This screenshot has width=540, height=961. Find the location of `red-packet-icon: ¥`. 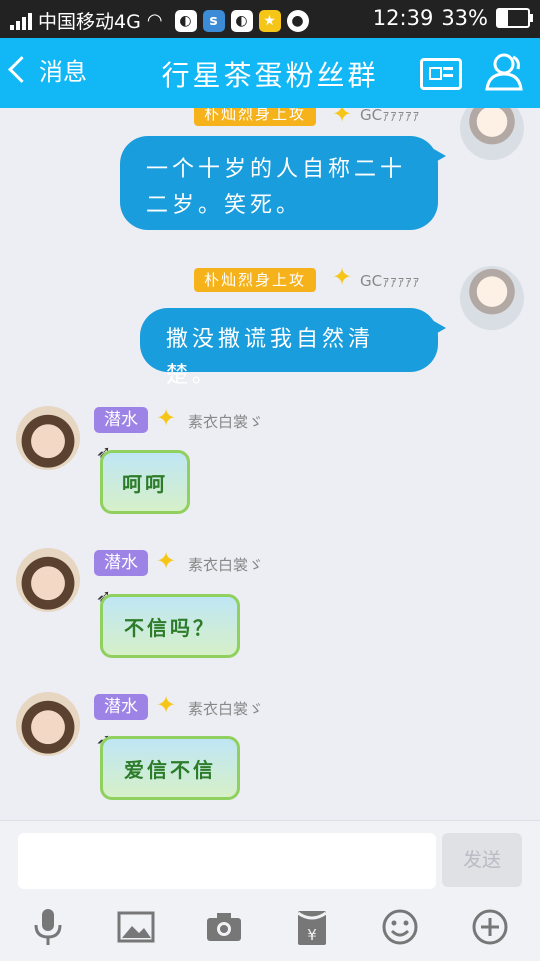

red-packet-icon: ¥ is located at coordinates (312, 927).